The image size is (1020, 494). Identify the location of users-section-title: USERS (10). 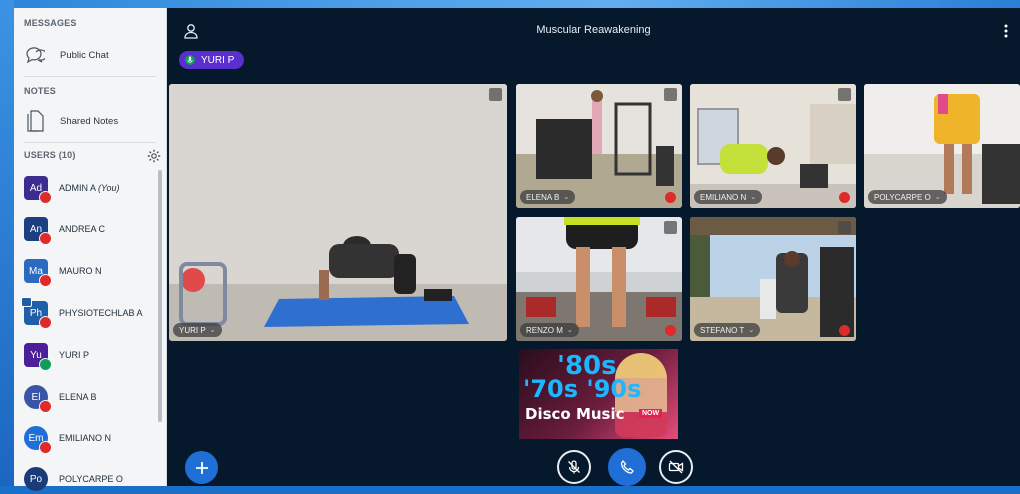
(50, 155).